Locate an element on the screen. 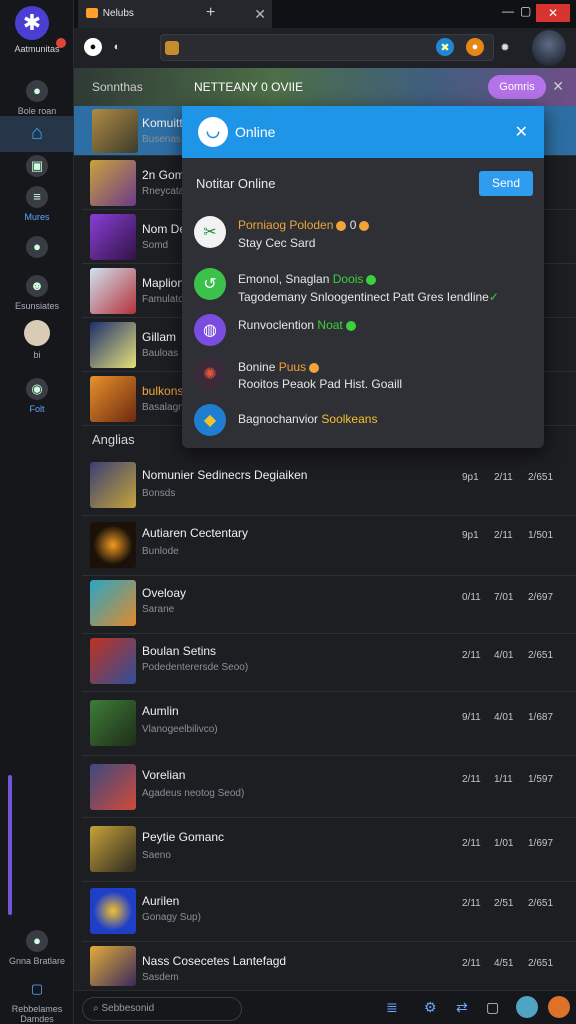 This screenshot has height=1024, width=576. item-name: bulkons is located at coordinates (163, 391).